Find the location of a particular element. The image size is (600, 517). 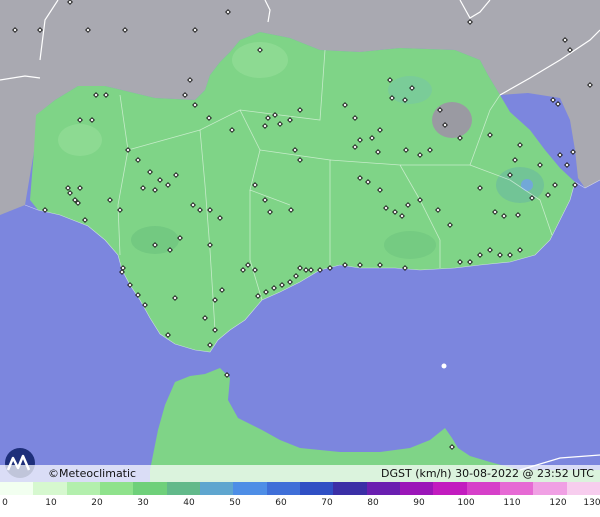

color-scale-labels: 0 10 20 30 40 50 60 70 80 90 100 110 120 130 is located at coordinates (300, 505).